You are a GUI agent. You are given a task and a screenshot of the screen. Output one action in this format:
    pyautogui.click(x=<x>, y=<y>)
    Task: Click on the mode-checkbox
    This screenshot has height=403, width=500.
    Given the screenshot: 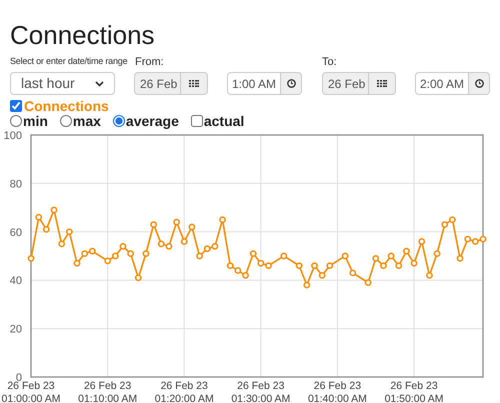 What is the action you would take?
    pyautogui.click(x=196, y=121)
    